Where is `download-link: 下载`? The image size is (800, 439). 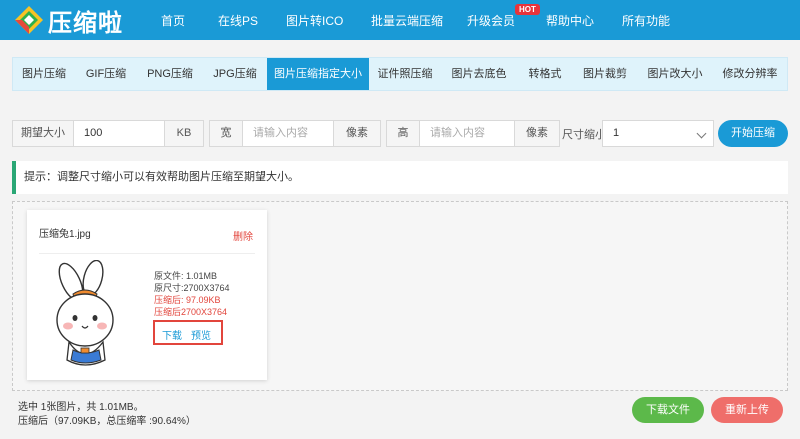
download-link: 下载 is located at coordinates (172, 334).